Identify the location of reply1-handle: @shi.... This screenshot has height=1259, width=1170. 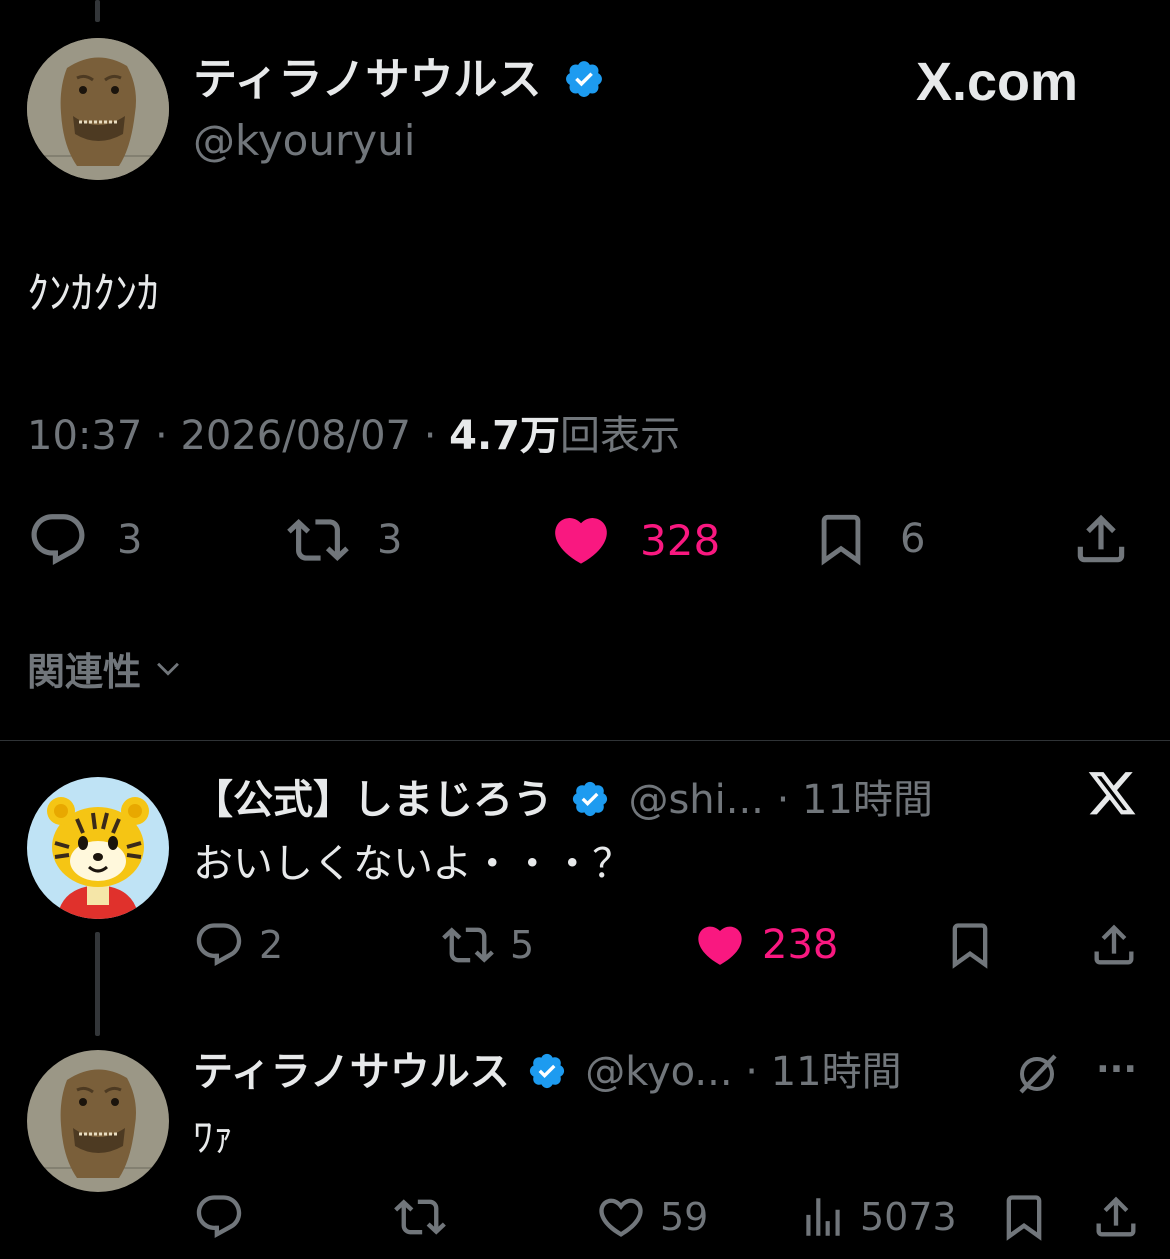
(695, 800).